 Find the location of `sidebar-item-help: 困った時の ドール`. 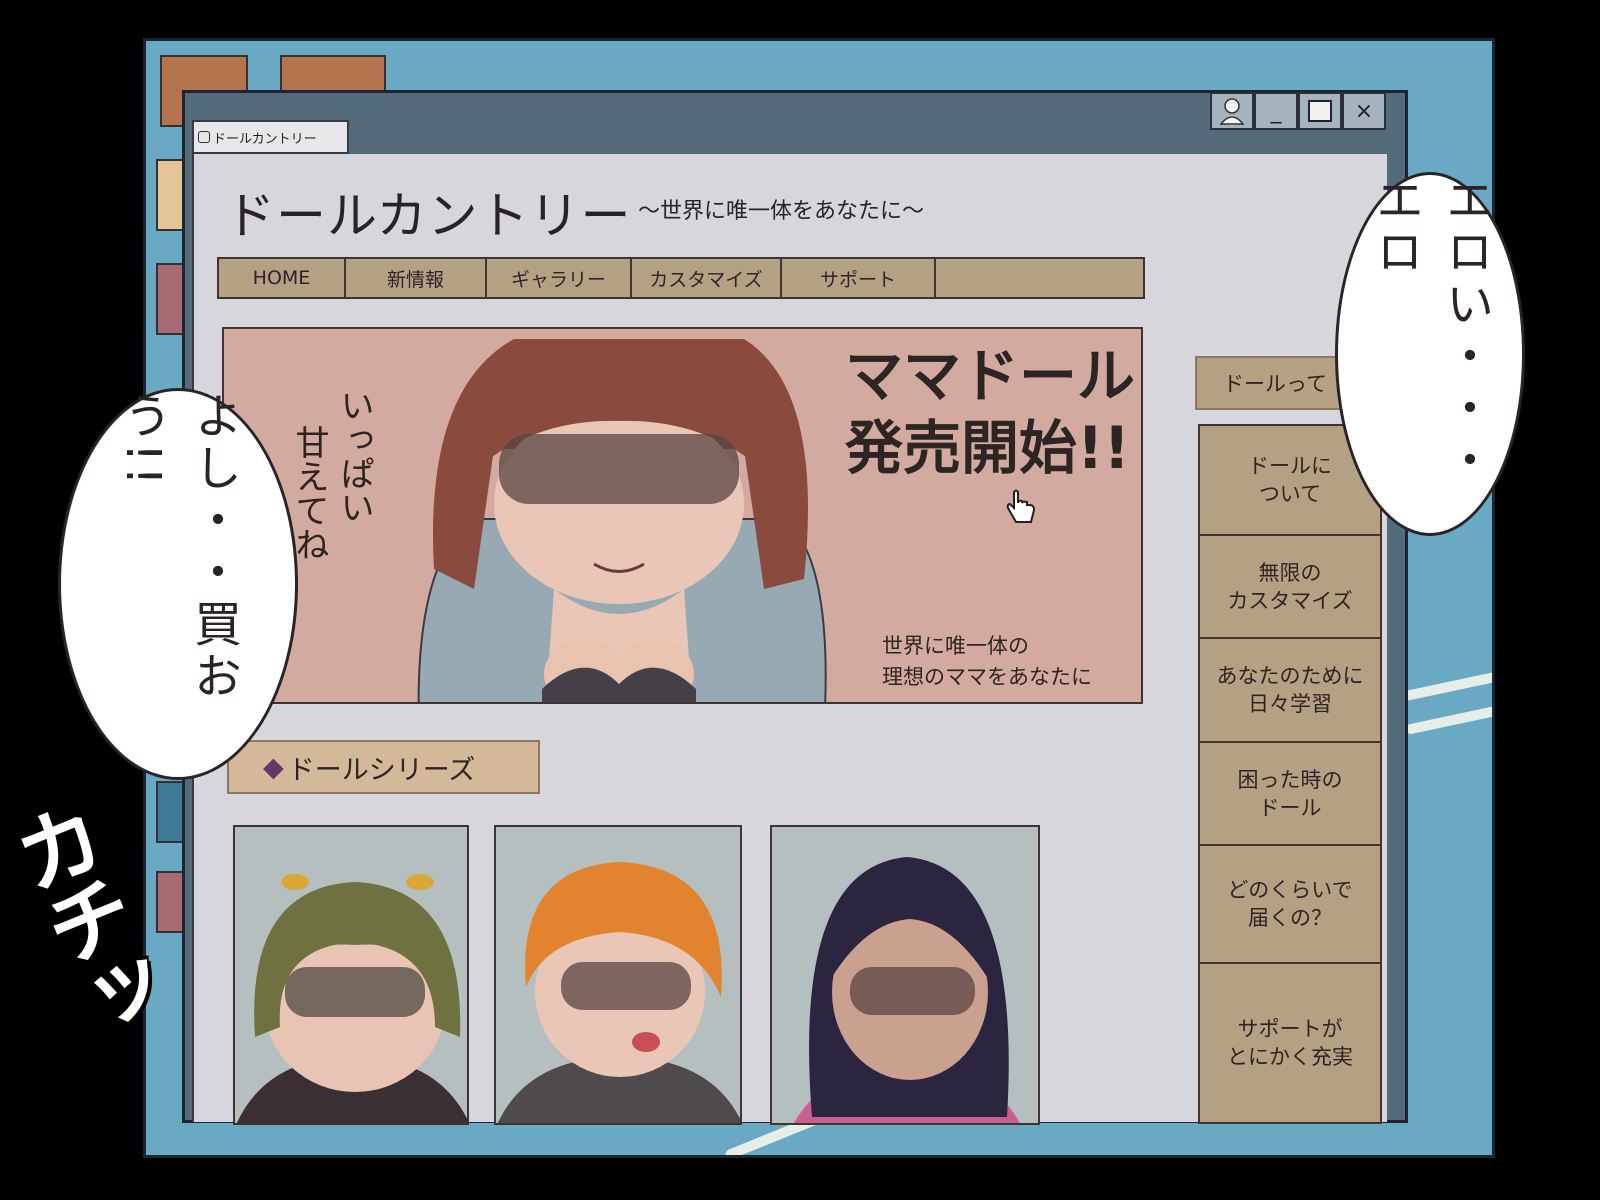

sidebar-item-help: 困った時の ドール is located at coordinates (1290, 794).